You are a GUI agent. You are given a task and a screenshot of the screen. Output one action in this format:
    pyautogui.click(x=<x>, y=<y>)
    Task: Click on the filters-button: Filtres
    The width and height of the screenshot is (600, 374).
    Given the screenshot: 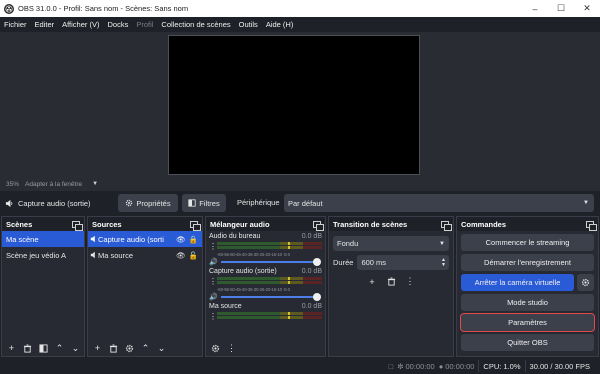 What is the action you would take?
    pyautogui.click(x=204, y=203)
    